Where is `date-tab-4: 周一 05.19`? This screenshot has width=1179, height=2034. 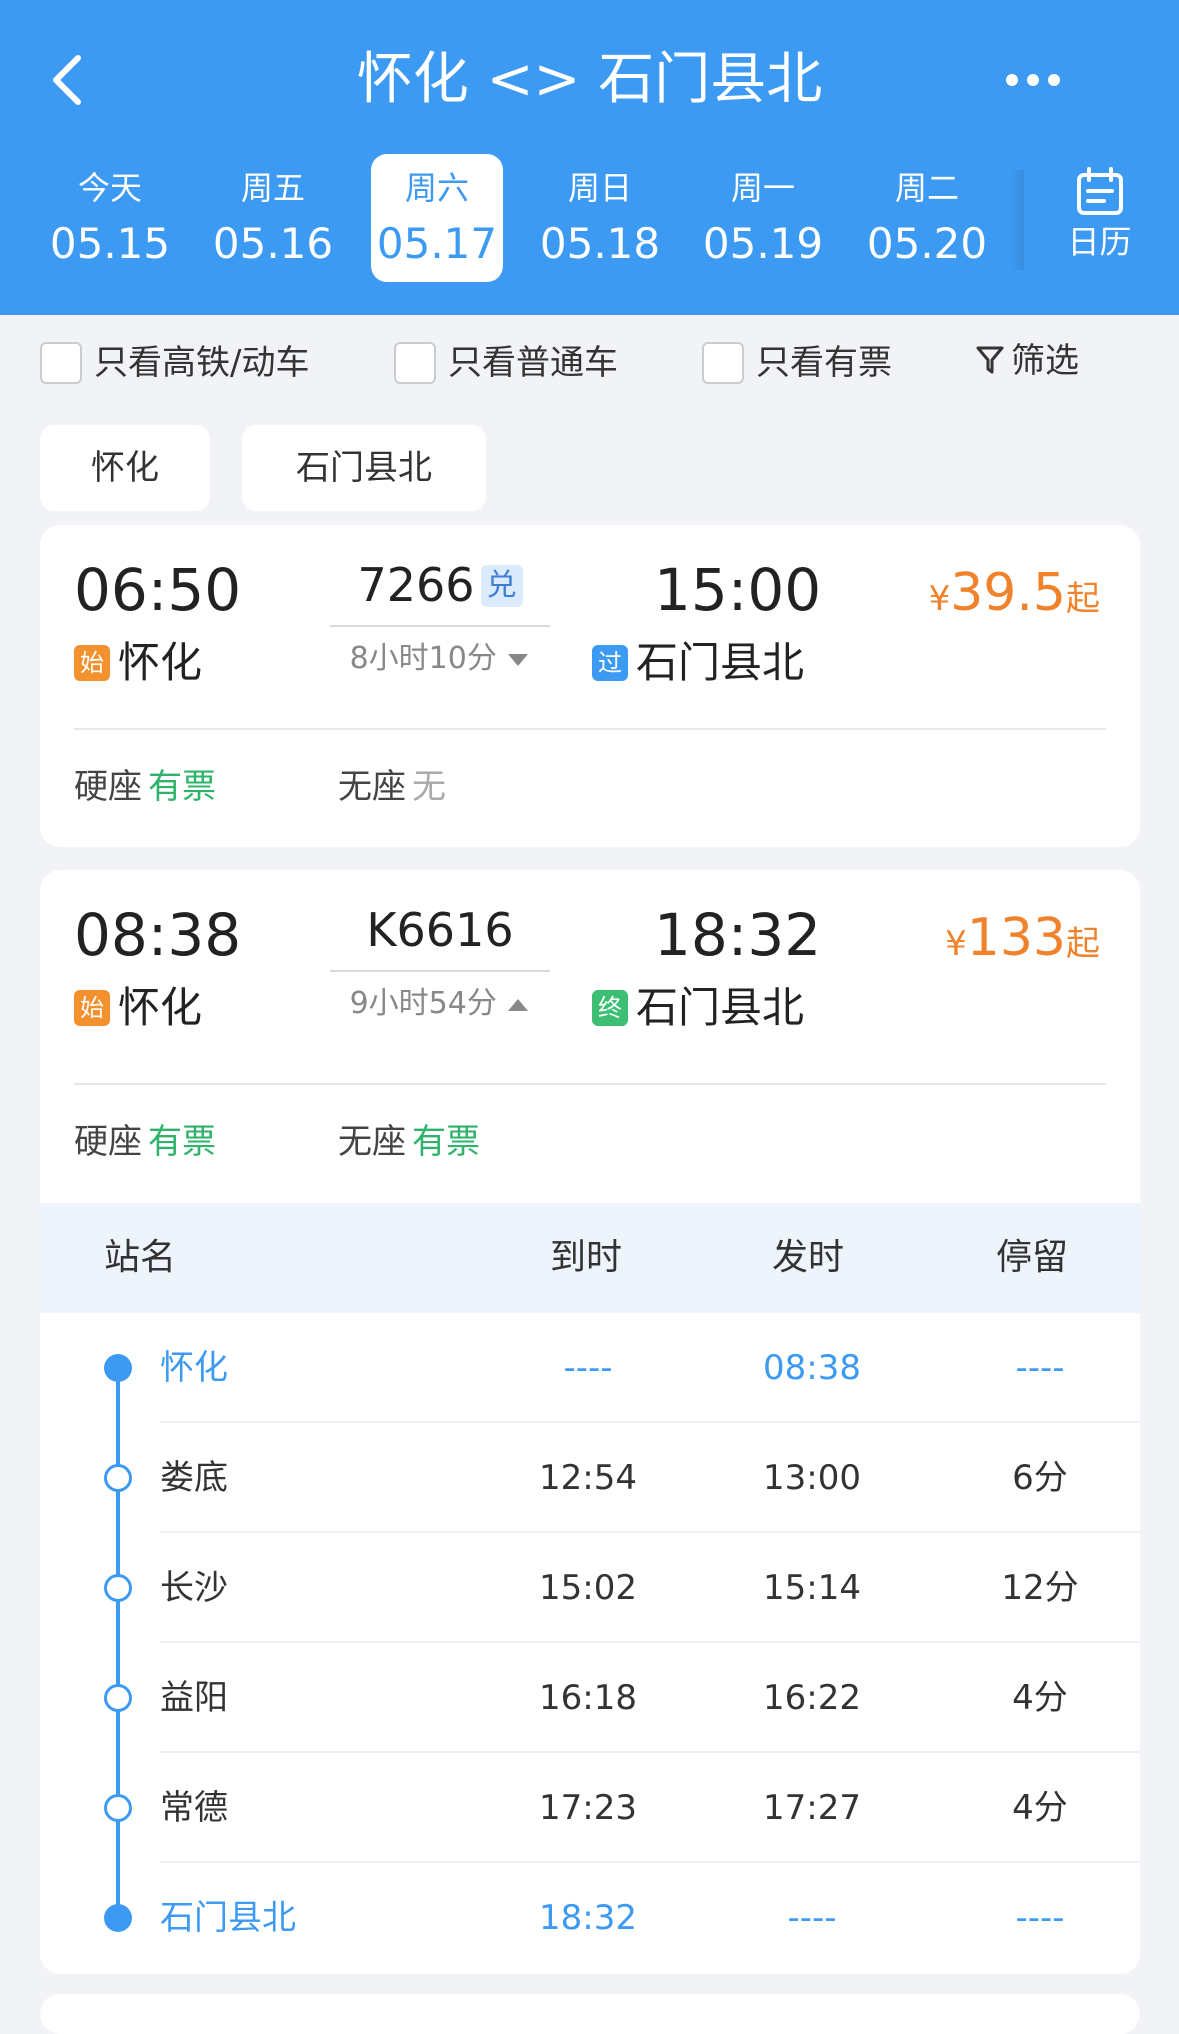
date-tab-4: 周一 05.19 is located at coordinates (763, 218).